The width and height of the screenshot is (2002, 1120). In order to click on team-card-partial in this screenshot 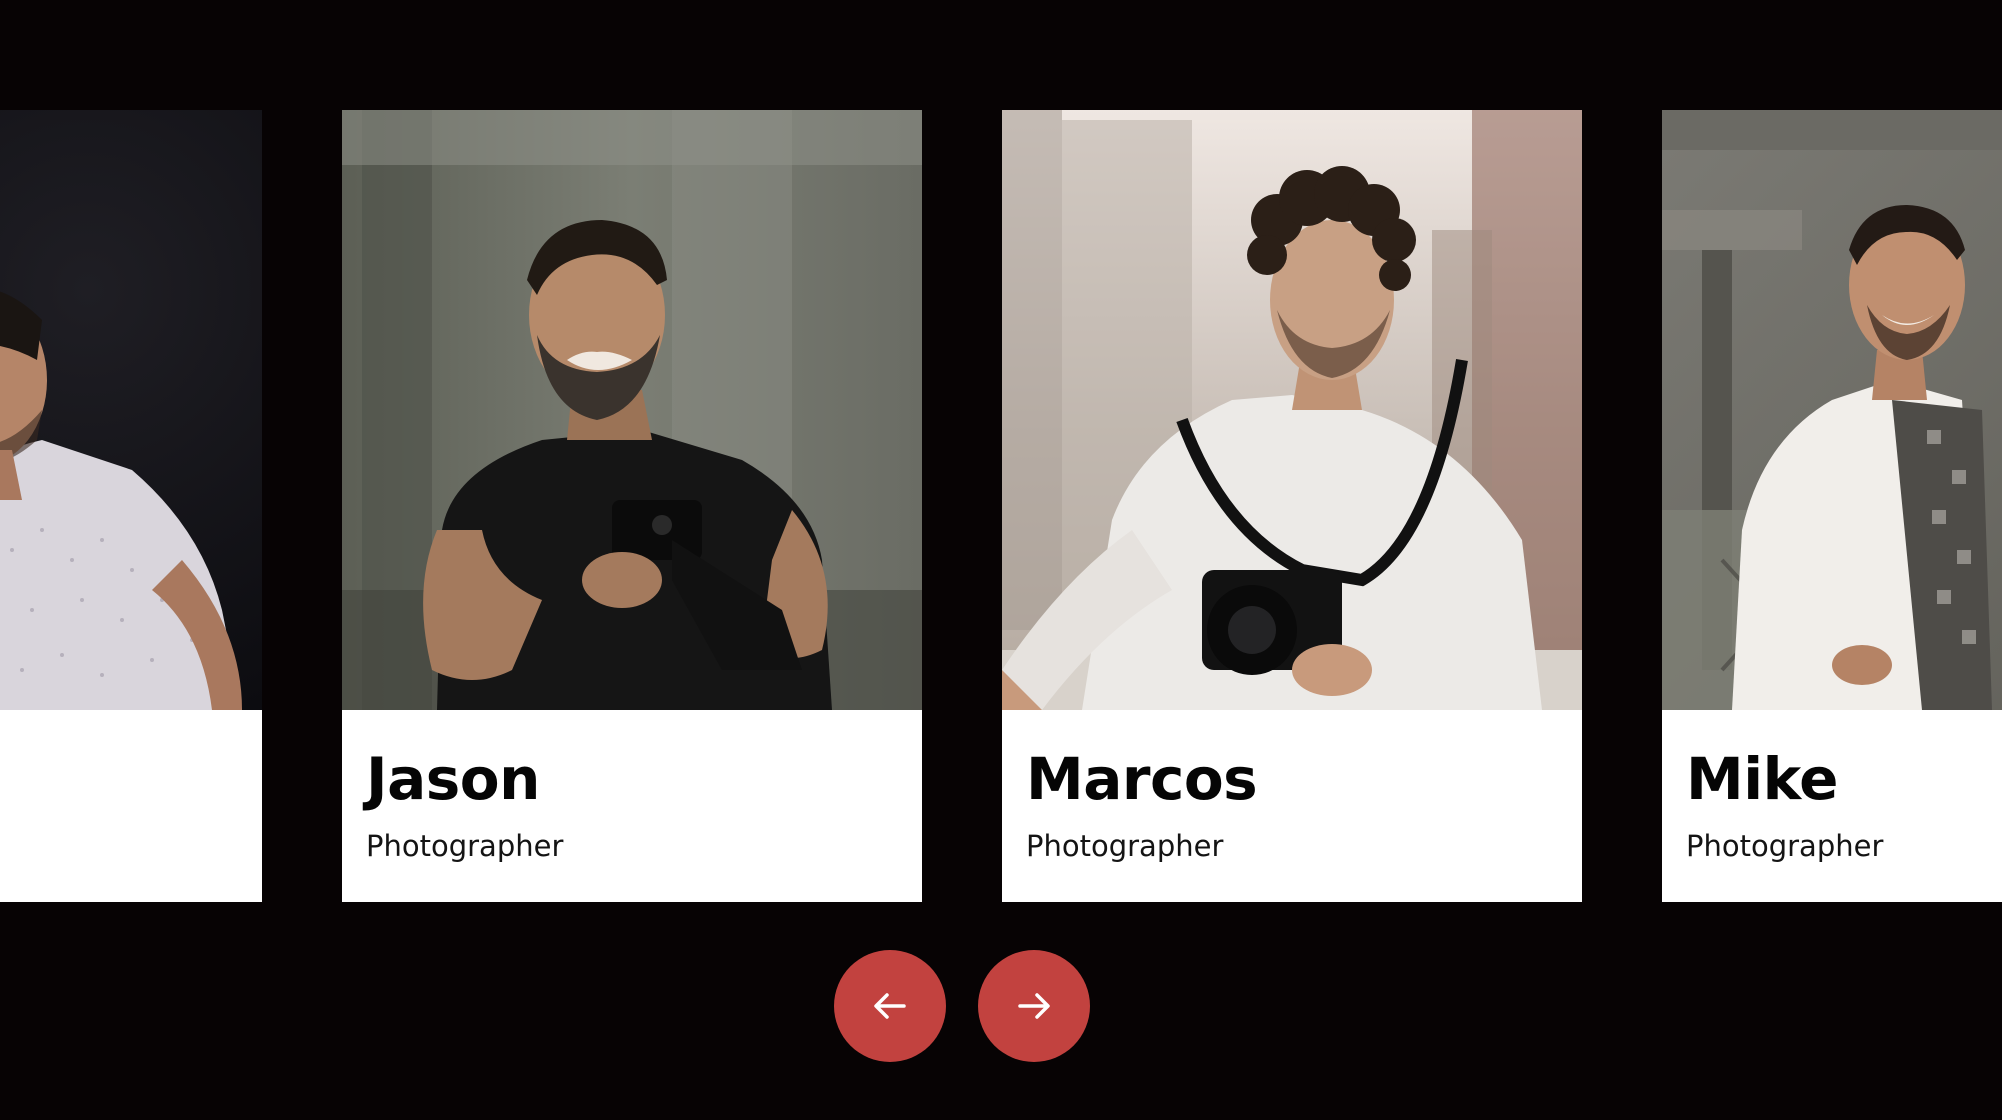, I will do `click(131, 506)`.